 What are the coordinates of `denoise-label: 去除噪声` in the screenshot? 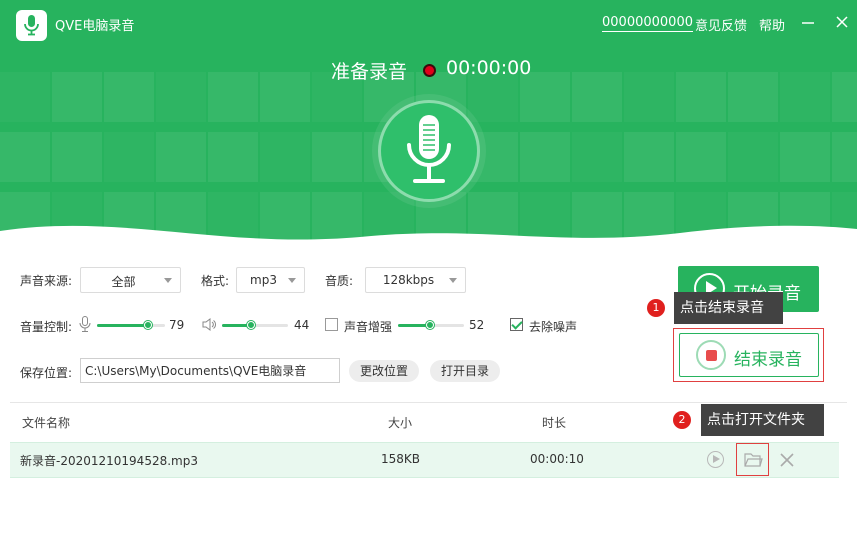 It's located at (553, 327).